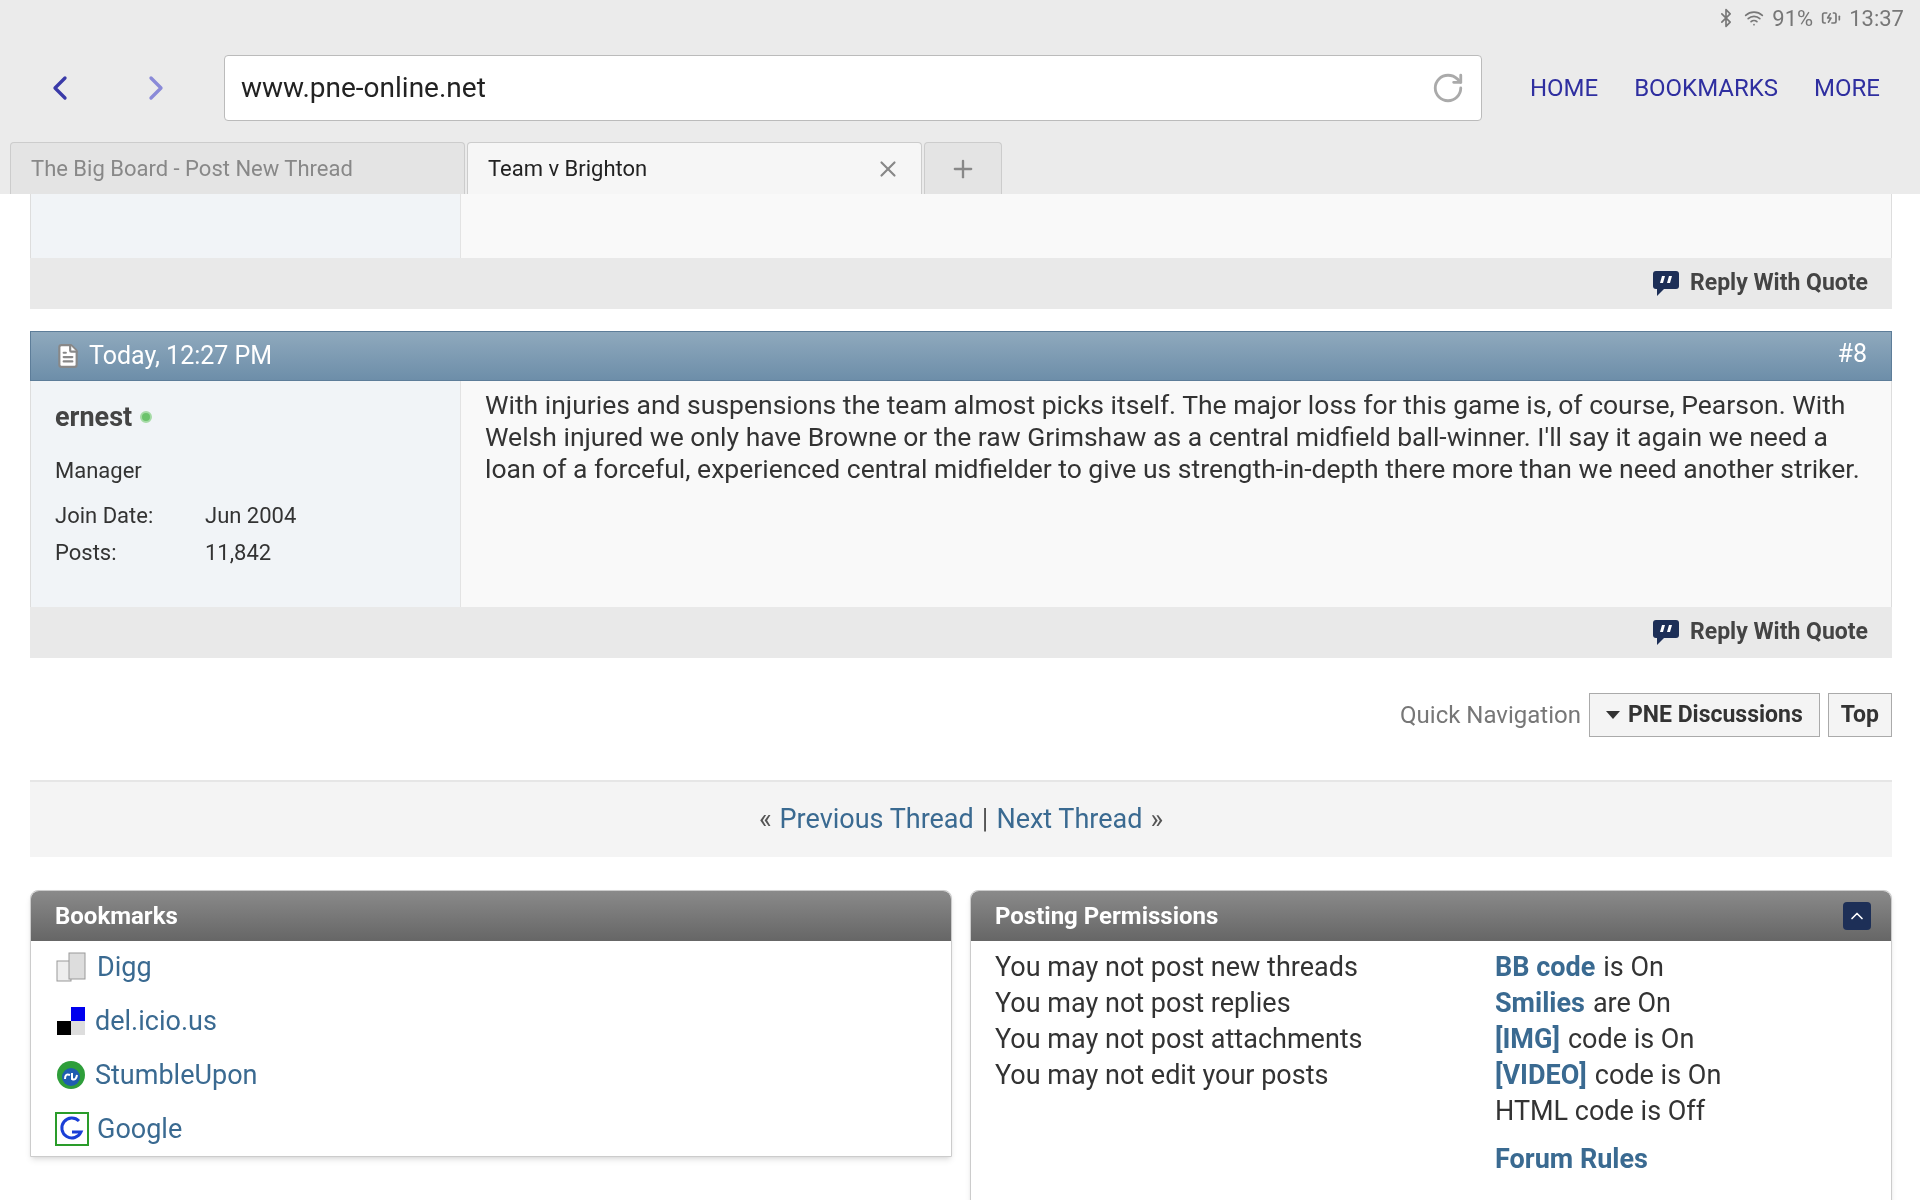  I want to click on menu-link: BOOKMARKS, so click(1706, 88).